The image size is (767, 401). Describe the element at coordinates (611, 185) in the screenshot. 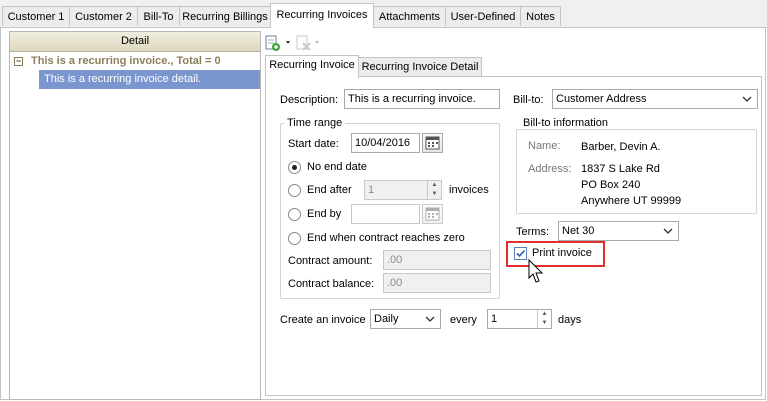

I see `address-line-2: PO Box 240` at that location.